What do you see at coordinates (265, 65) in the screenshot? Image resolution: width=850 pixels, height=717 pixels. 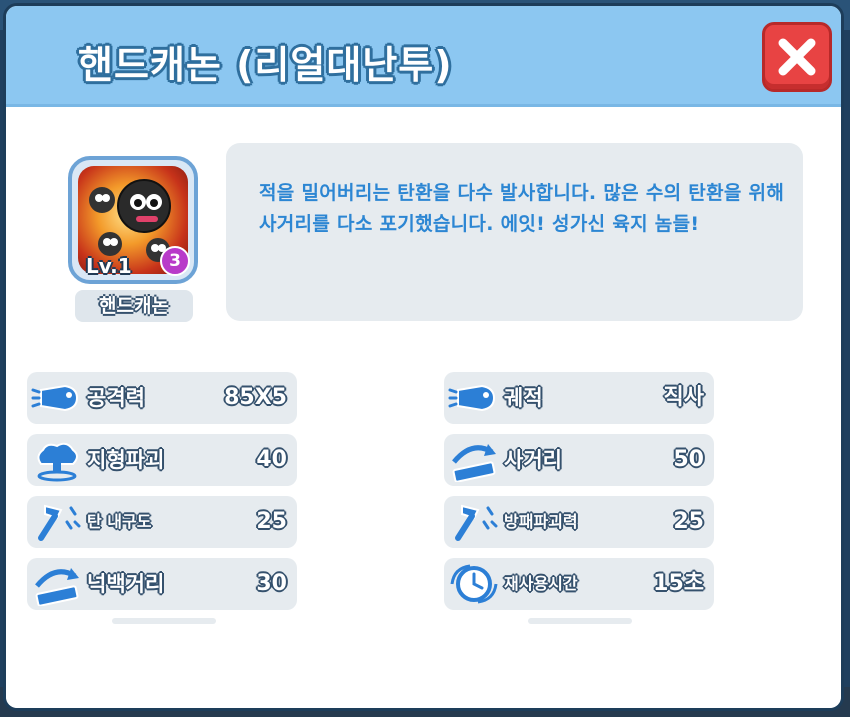 I see `dialog-title: 핸드캐논 (리얼대난투)` at bounding box center [265, 65].